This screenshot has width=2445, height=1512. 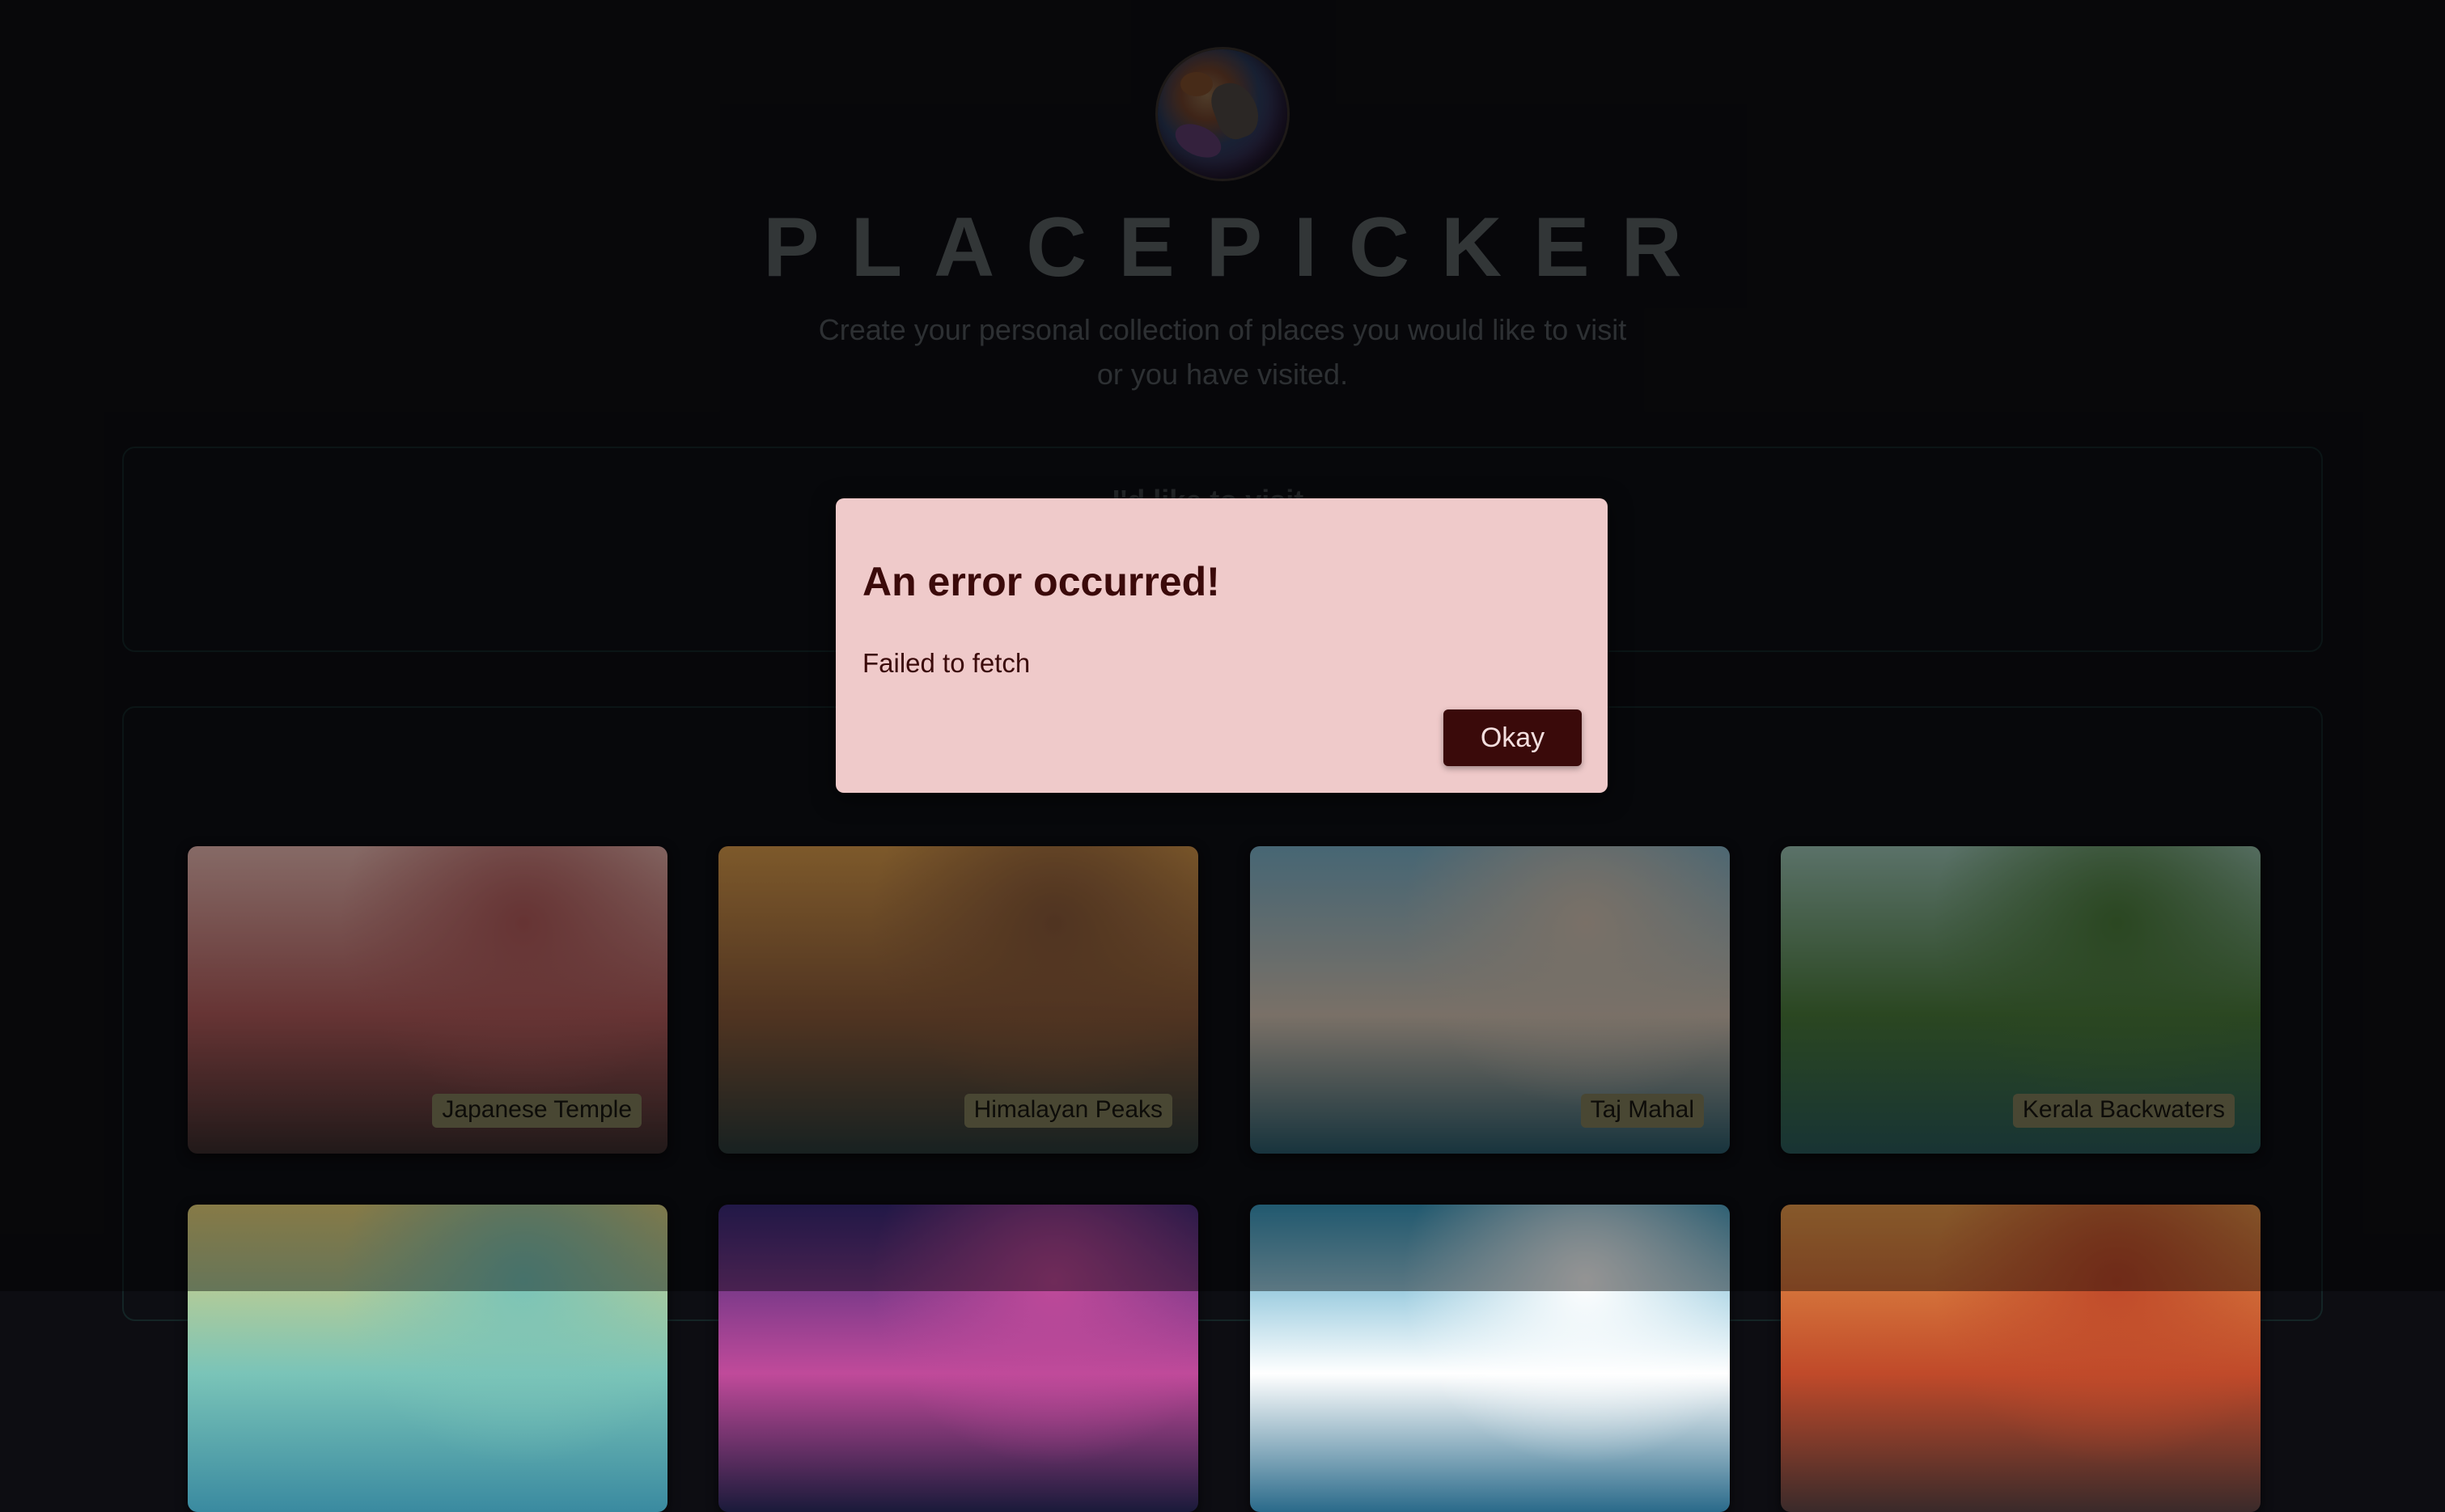 I want to click on place-card: Himalayan Peaks, so click(x=958, y=1000).